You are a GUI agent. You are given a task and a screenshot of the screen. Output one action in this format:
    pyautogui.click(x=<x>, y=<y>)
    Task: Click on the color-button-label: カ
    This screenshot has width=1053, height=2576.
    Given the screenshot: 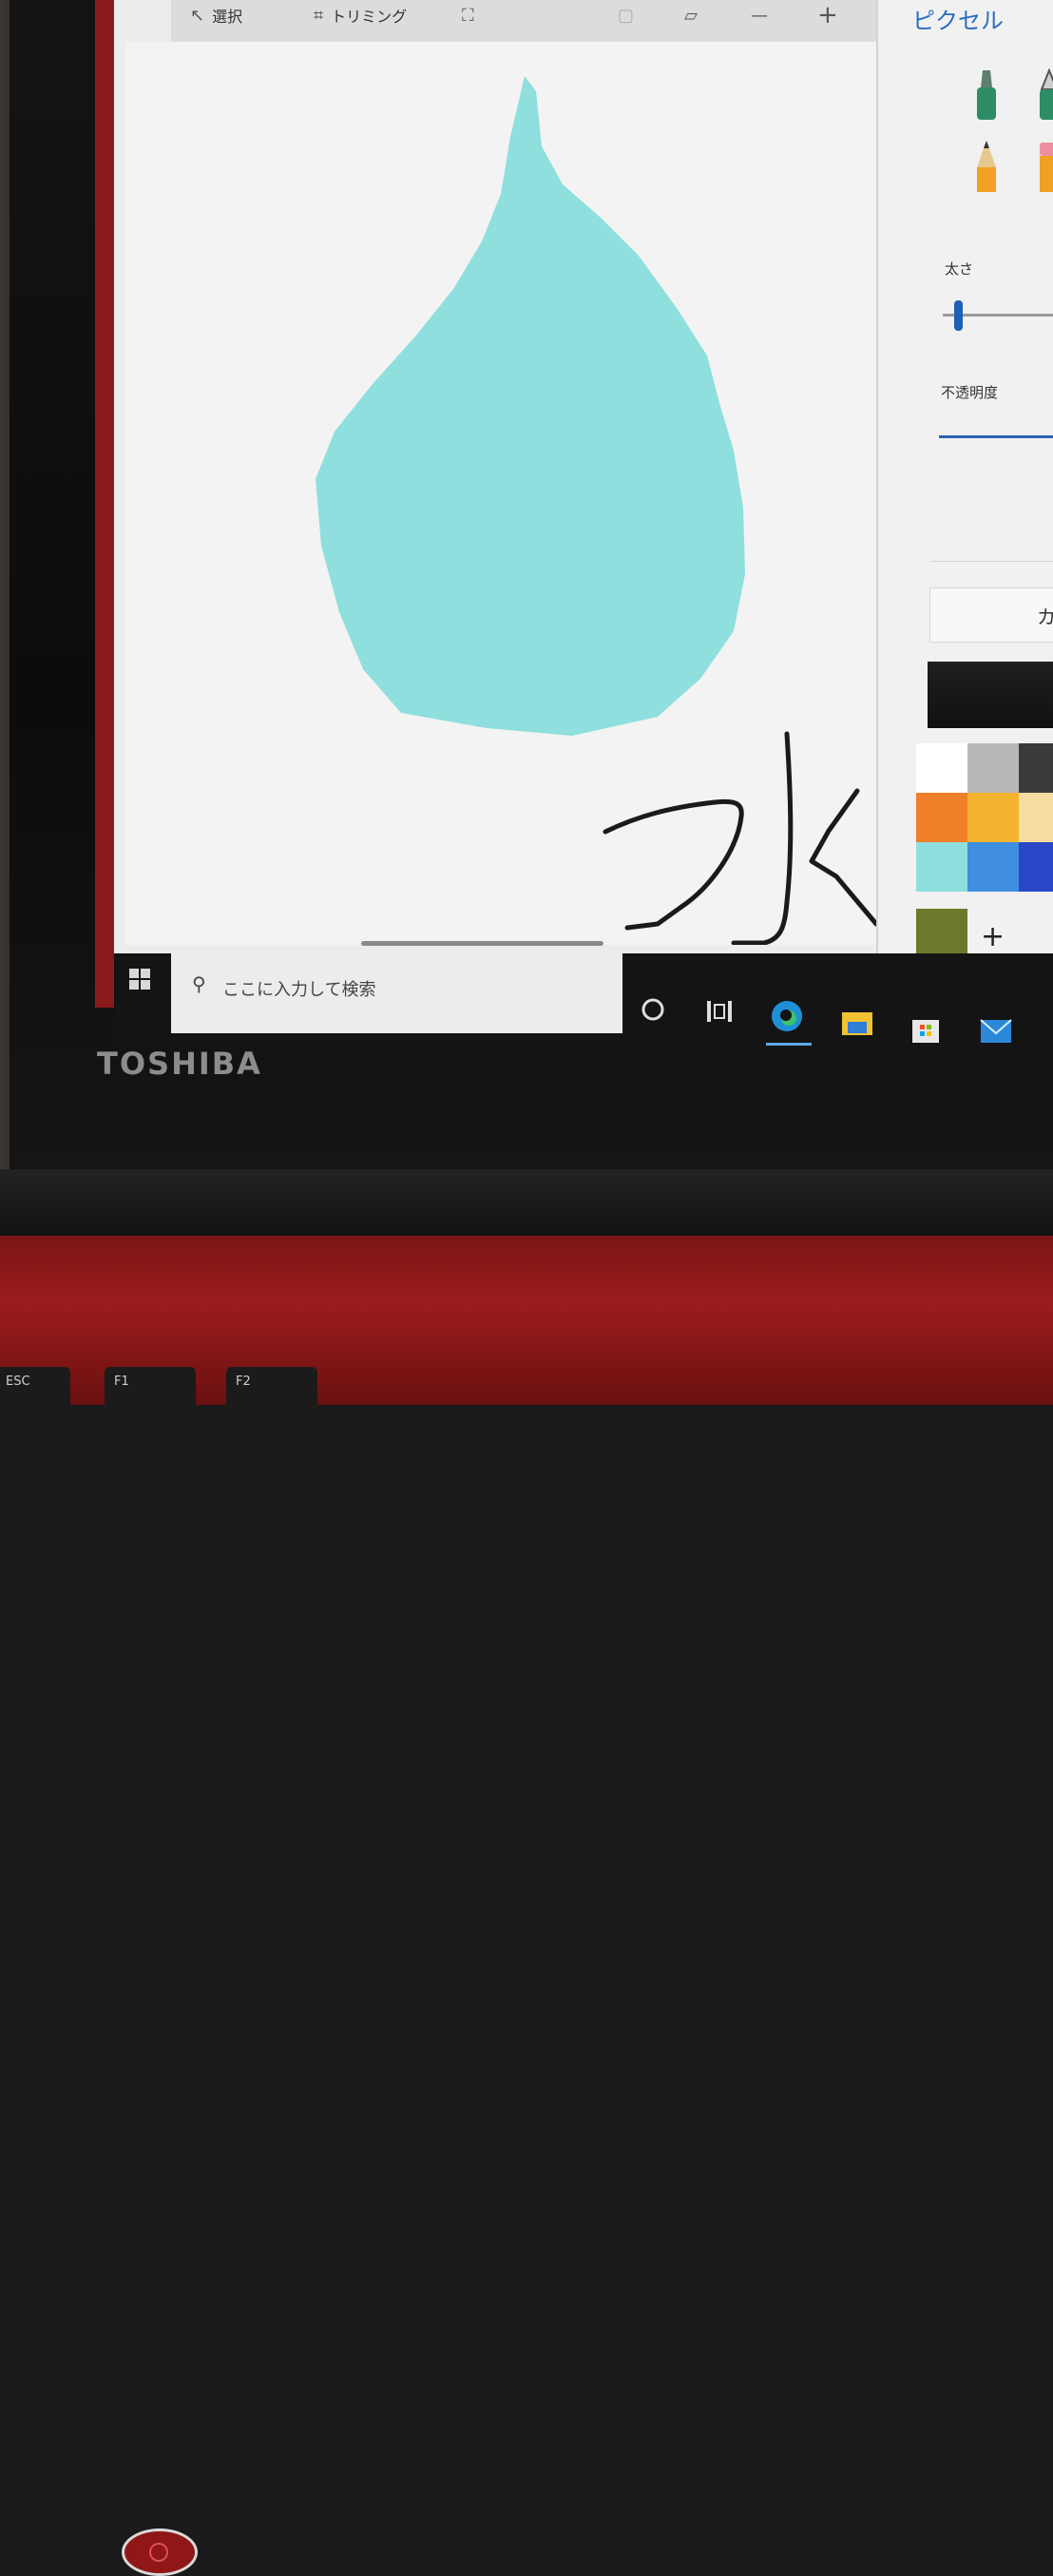 What is the action you would take?
    pyautogui.click(x=1045, y=617)
    